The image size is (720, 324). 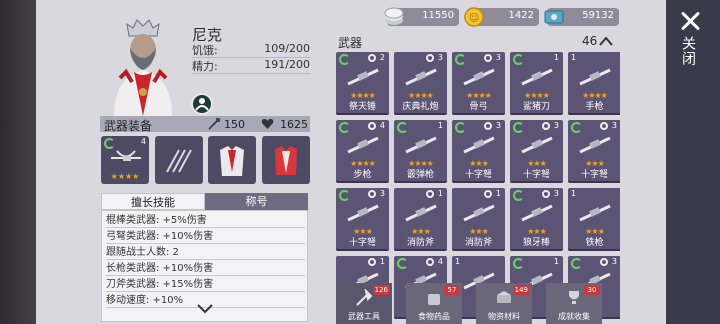 What do you see at coordinates (234, 124) in the screenshot?
I see `attack-value: 150` at bounding box center [234, 124].